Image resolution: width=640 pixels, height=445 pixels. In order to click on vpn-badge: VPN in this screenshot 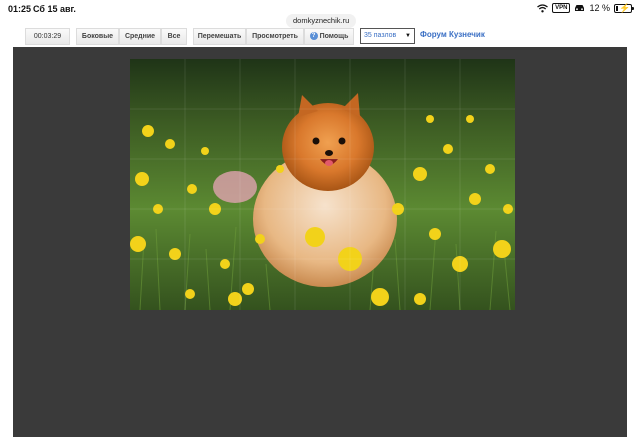, I will do `click(561, 8)`.